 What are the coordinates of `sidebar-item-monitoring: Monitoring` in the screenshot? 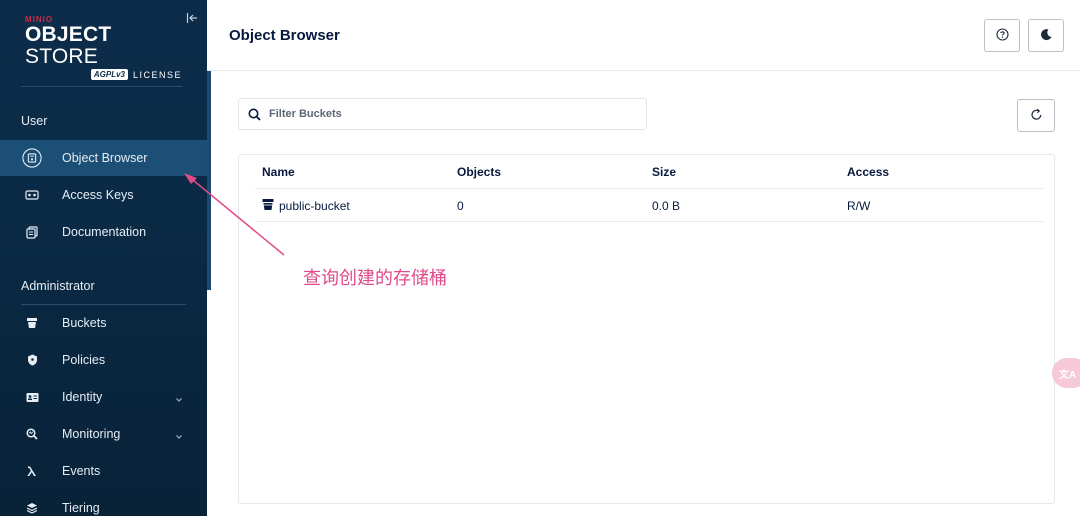 It's located at (103, 434).